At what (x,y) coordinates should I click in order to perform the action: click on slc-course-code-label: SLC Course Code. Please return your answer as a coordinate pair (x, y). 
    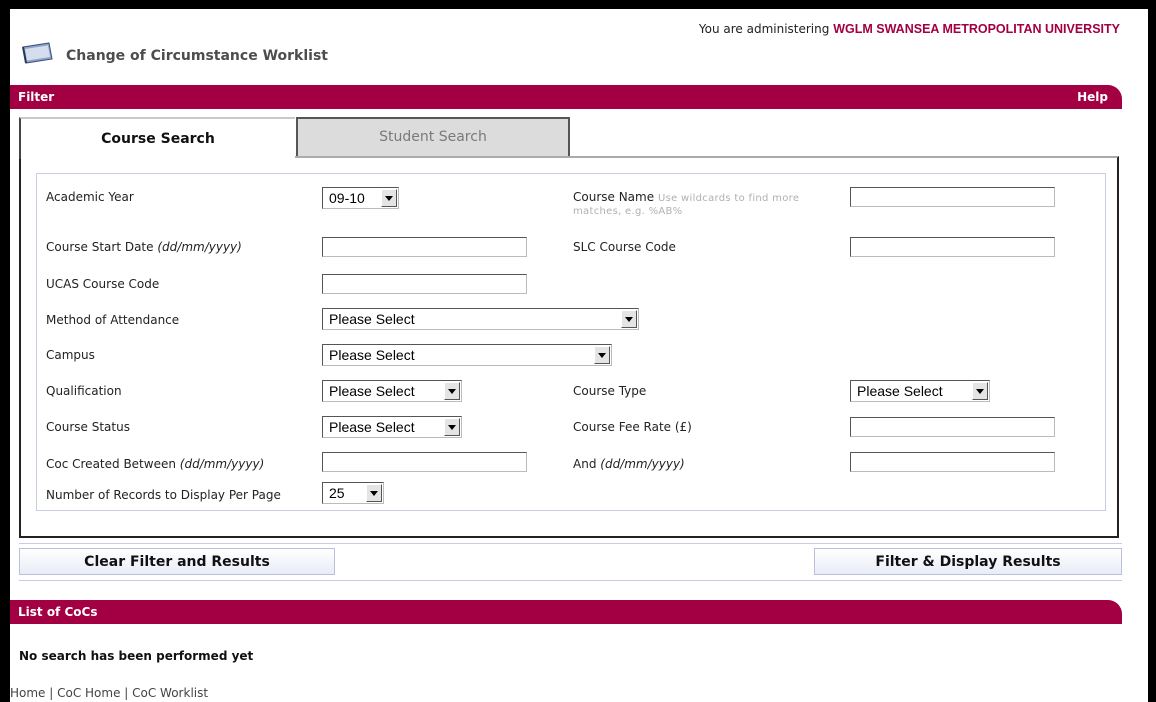
    Looking at the image, I should click on (624, 247).